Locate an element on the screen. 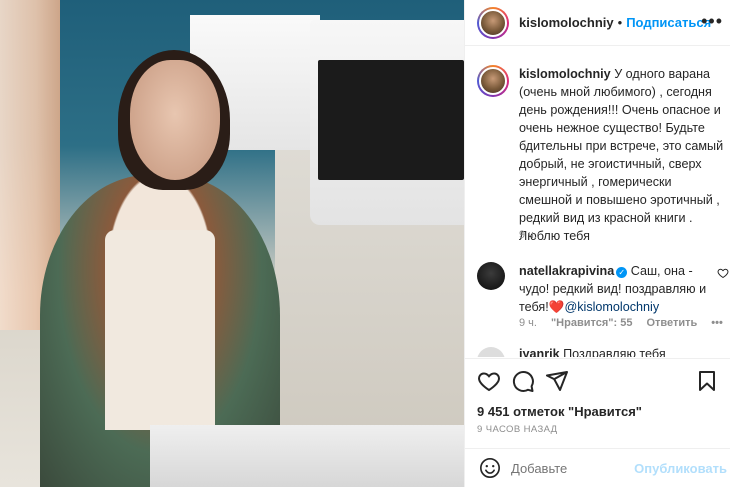  photo-screen is located at coordinates (391, 120).